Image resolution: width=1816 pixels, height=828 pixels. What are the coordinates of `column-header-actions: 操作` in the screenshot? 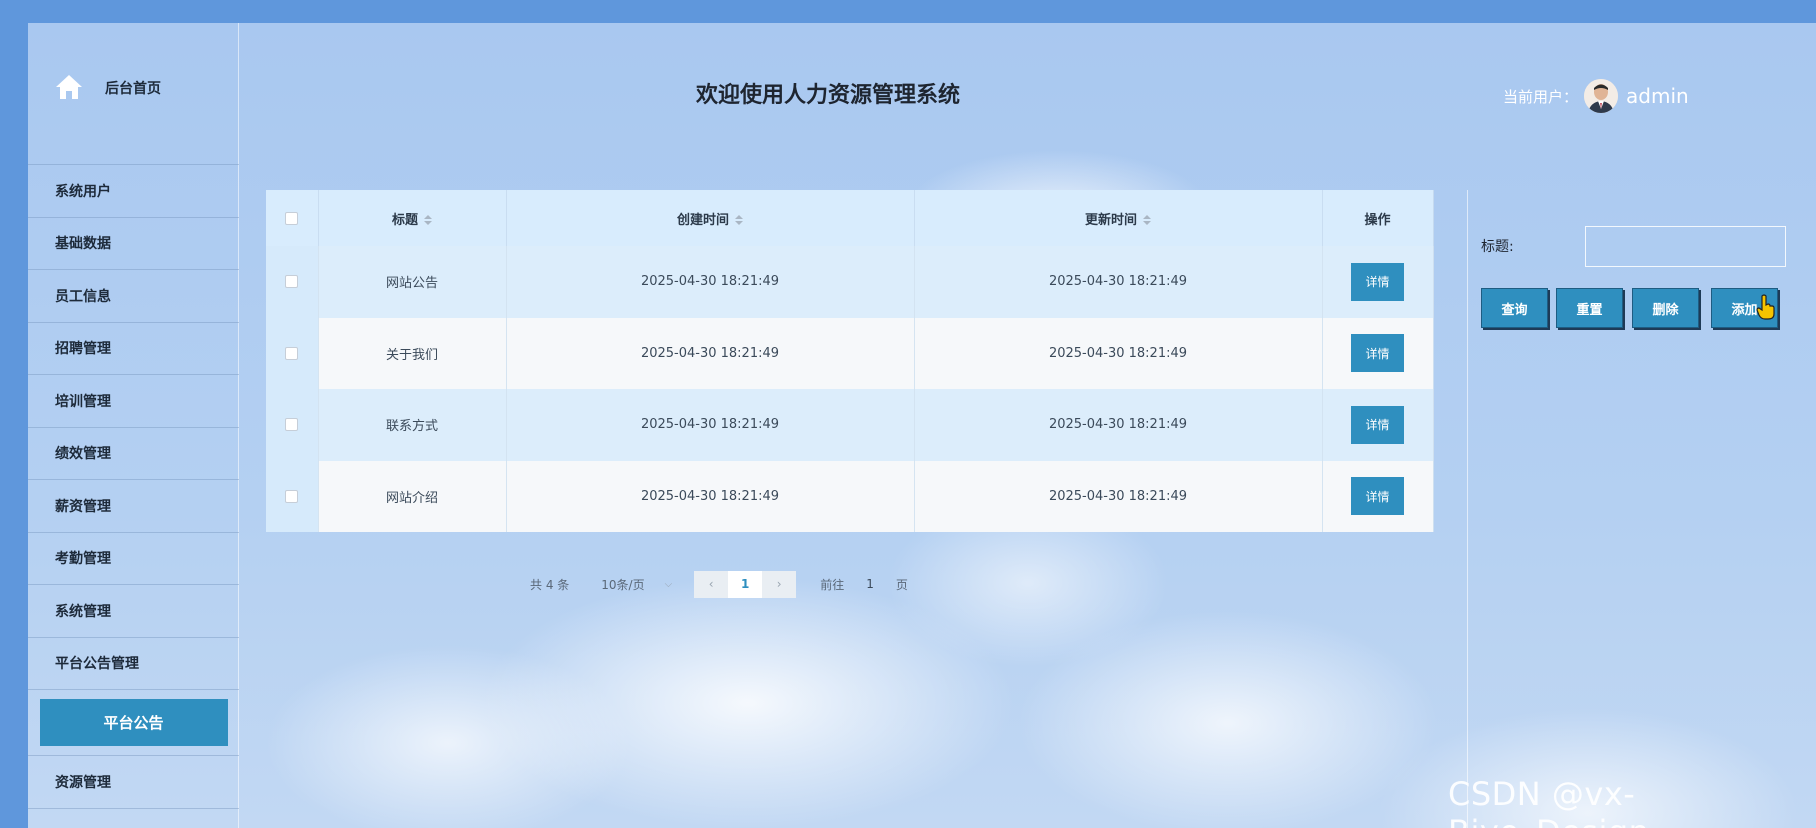 It's located at (1378, 218).